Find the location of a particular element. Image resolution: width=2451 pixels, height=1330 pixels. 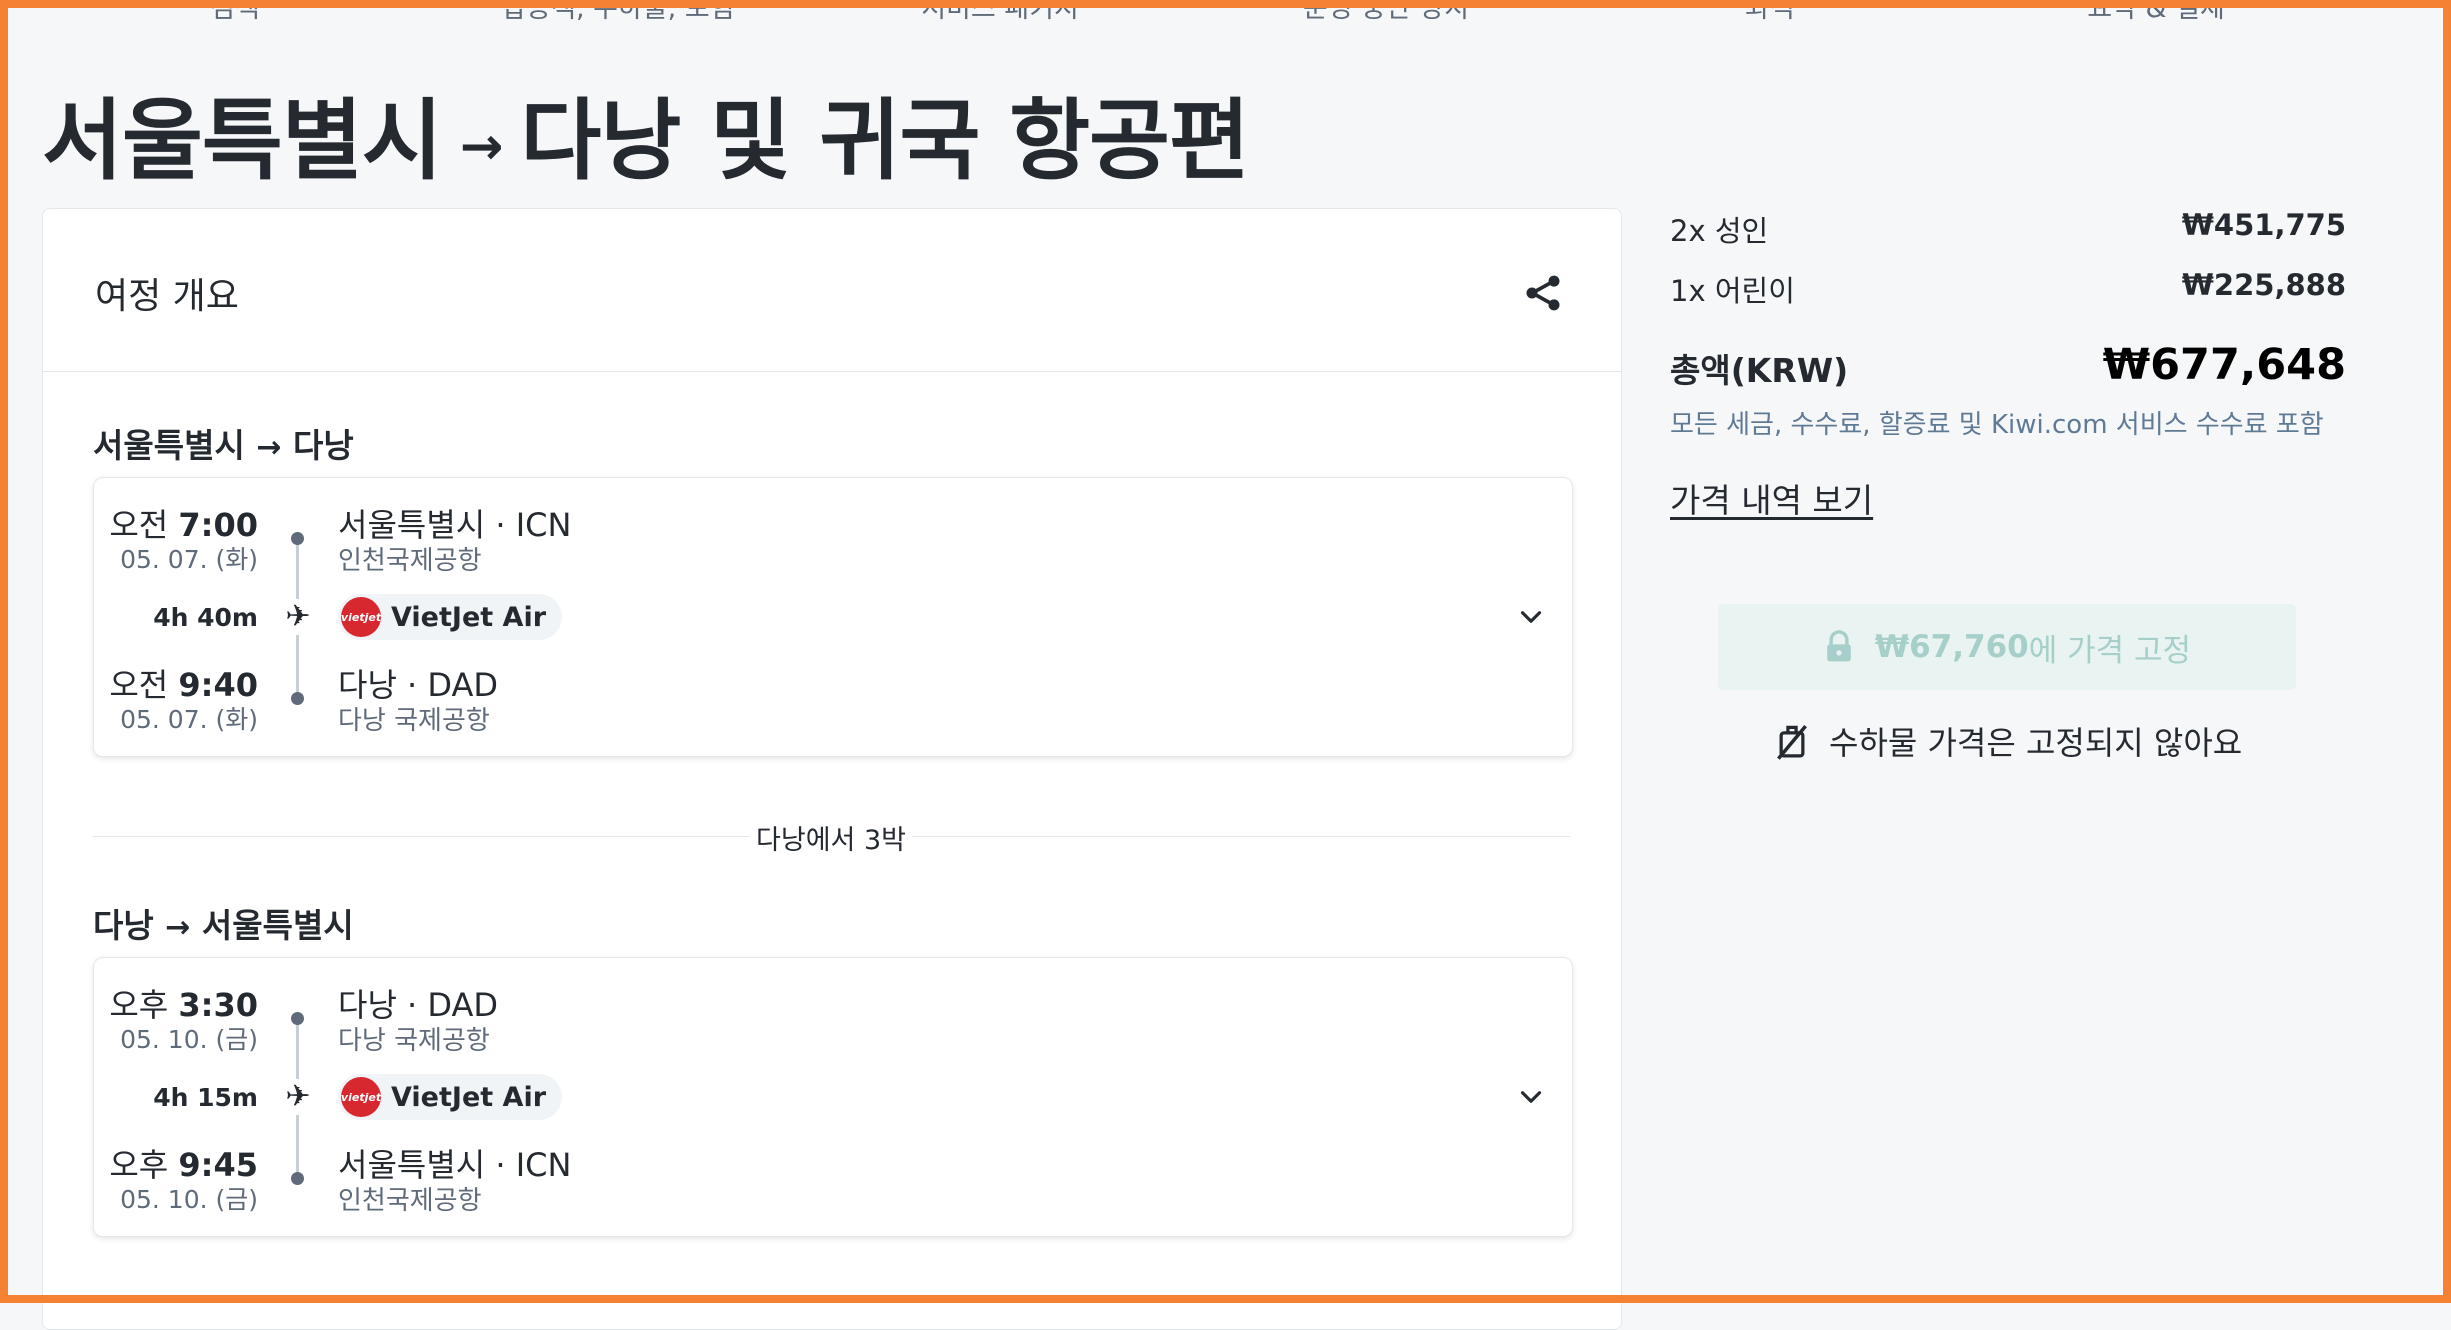

total-note: 모든 세금, 수수료, 할증료 및 Kiwi.com 서비스 수수료 포함 is located at coordinates (1997, 425).